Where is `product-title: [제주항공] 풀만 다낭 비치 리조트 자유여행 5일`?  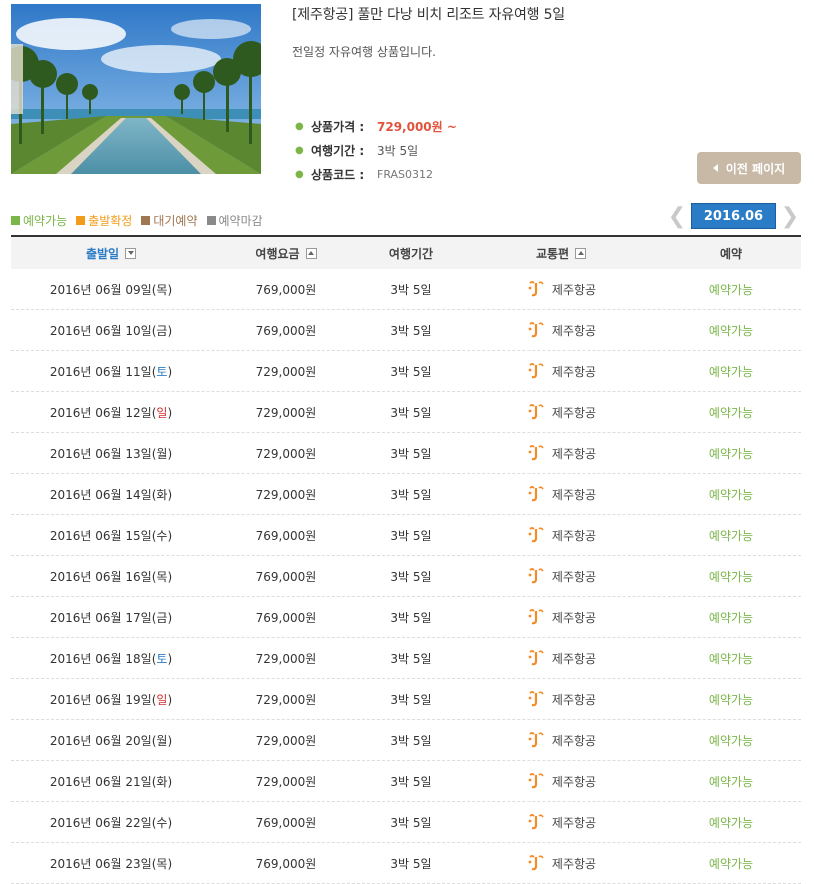 product-title: [제주항공] 풀만 다낭 비치 리조트 자유여행 5일 is located at coordinates (428, 15).